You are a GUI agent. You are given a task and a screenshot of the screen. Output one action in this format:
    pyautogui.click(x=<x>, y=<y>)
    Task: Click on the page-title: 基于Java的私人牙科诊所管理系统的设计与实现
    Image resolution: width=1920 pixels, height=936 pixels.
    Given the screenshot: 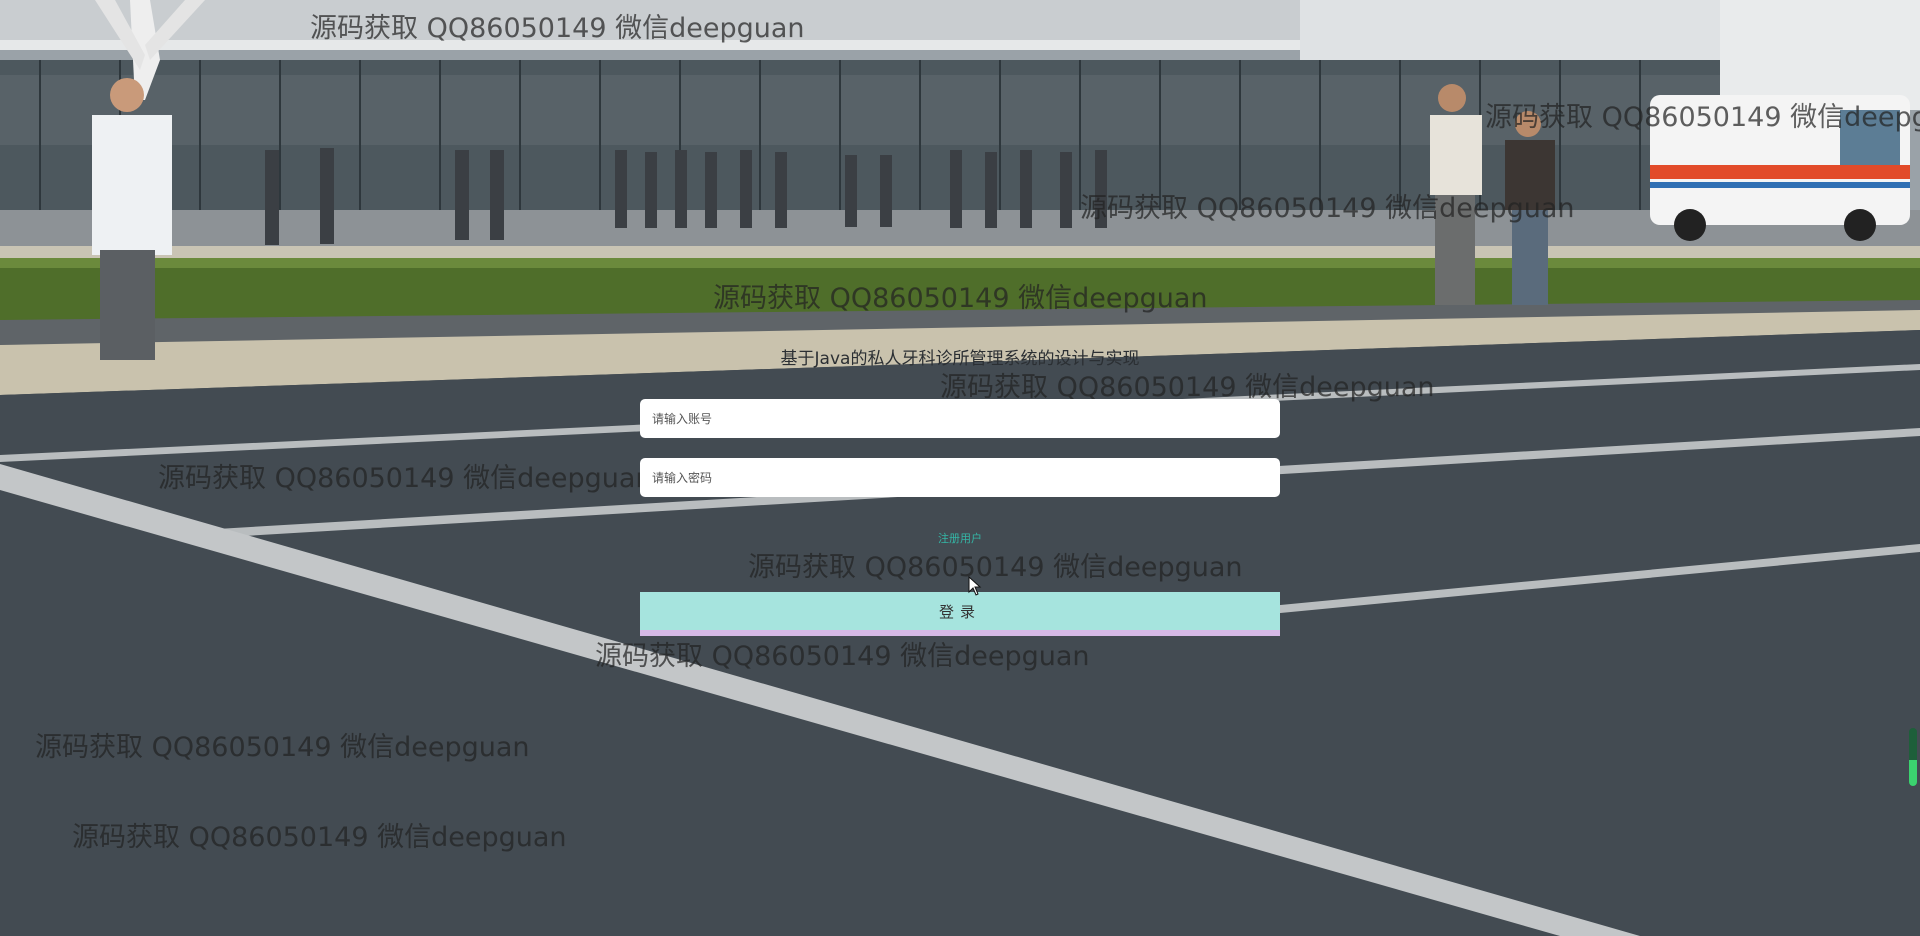 What is the action you would take?
    pyautogui.click(x=960, y=359)
    